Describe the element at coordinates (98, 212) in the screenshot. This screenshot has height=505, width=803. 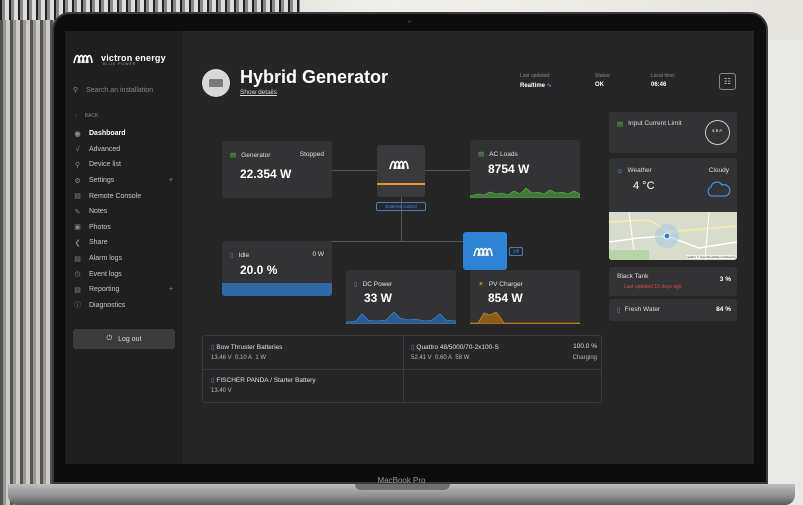
I see `sidebar-item-label: Notes` at that location.